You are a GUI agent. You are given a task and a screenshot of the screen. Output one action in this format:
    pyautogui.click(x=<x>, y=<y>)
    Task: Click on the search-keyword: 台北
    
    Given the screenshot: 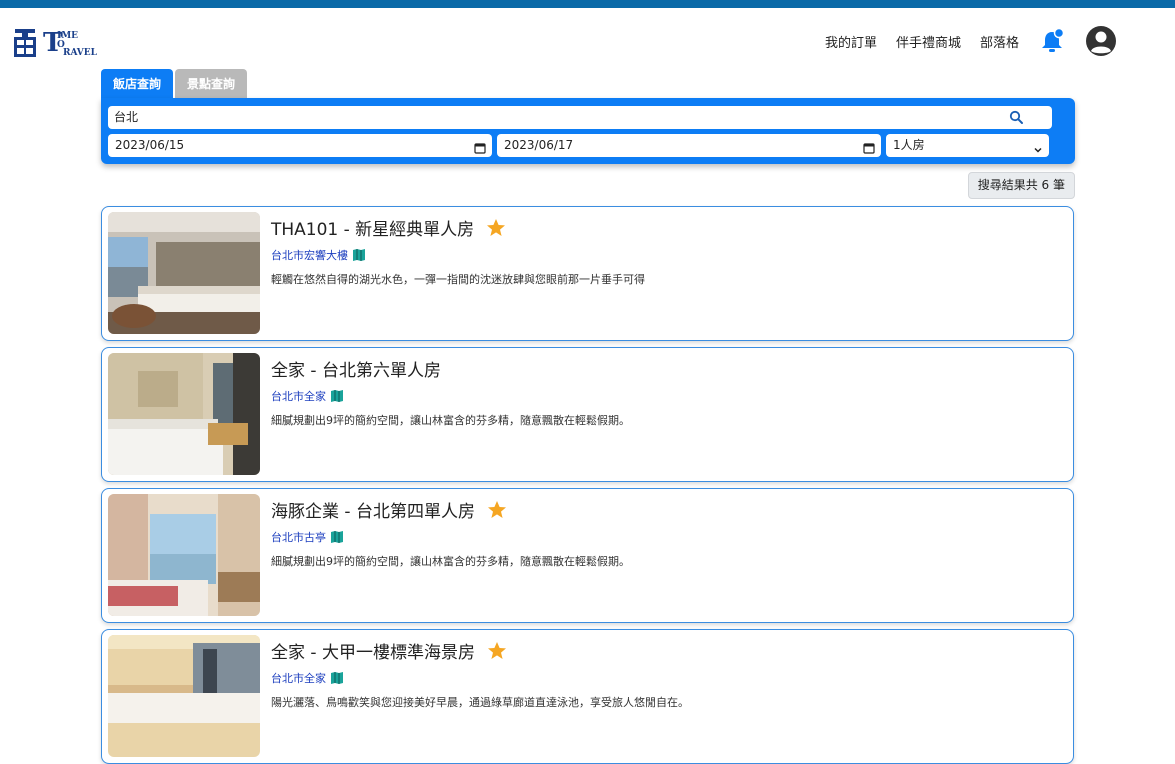 What is the action you would take?
    pyautogui.click(x=126, y=117)
    